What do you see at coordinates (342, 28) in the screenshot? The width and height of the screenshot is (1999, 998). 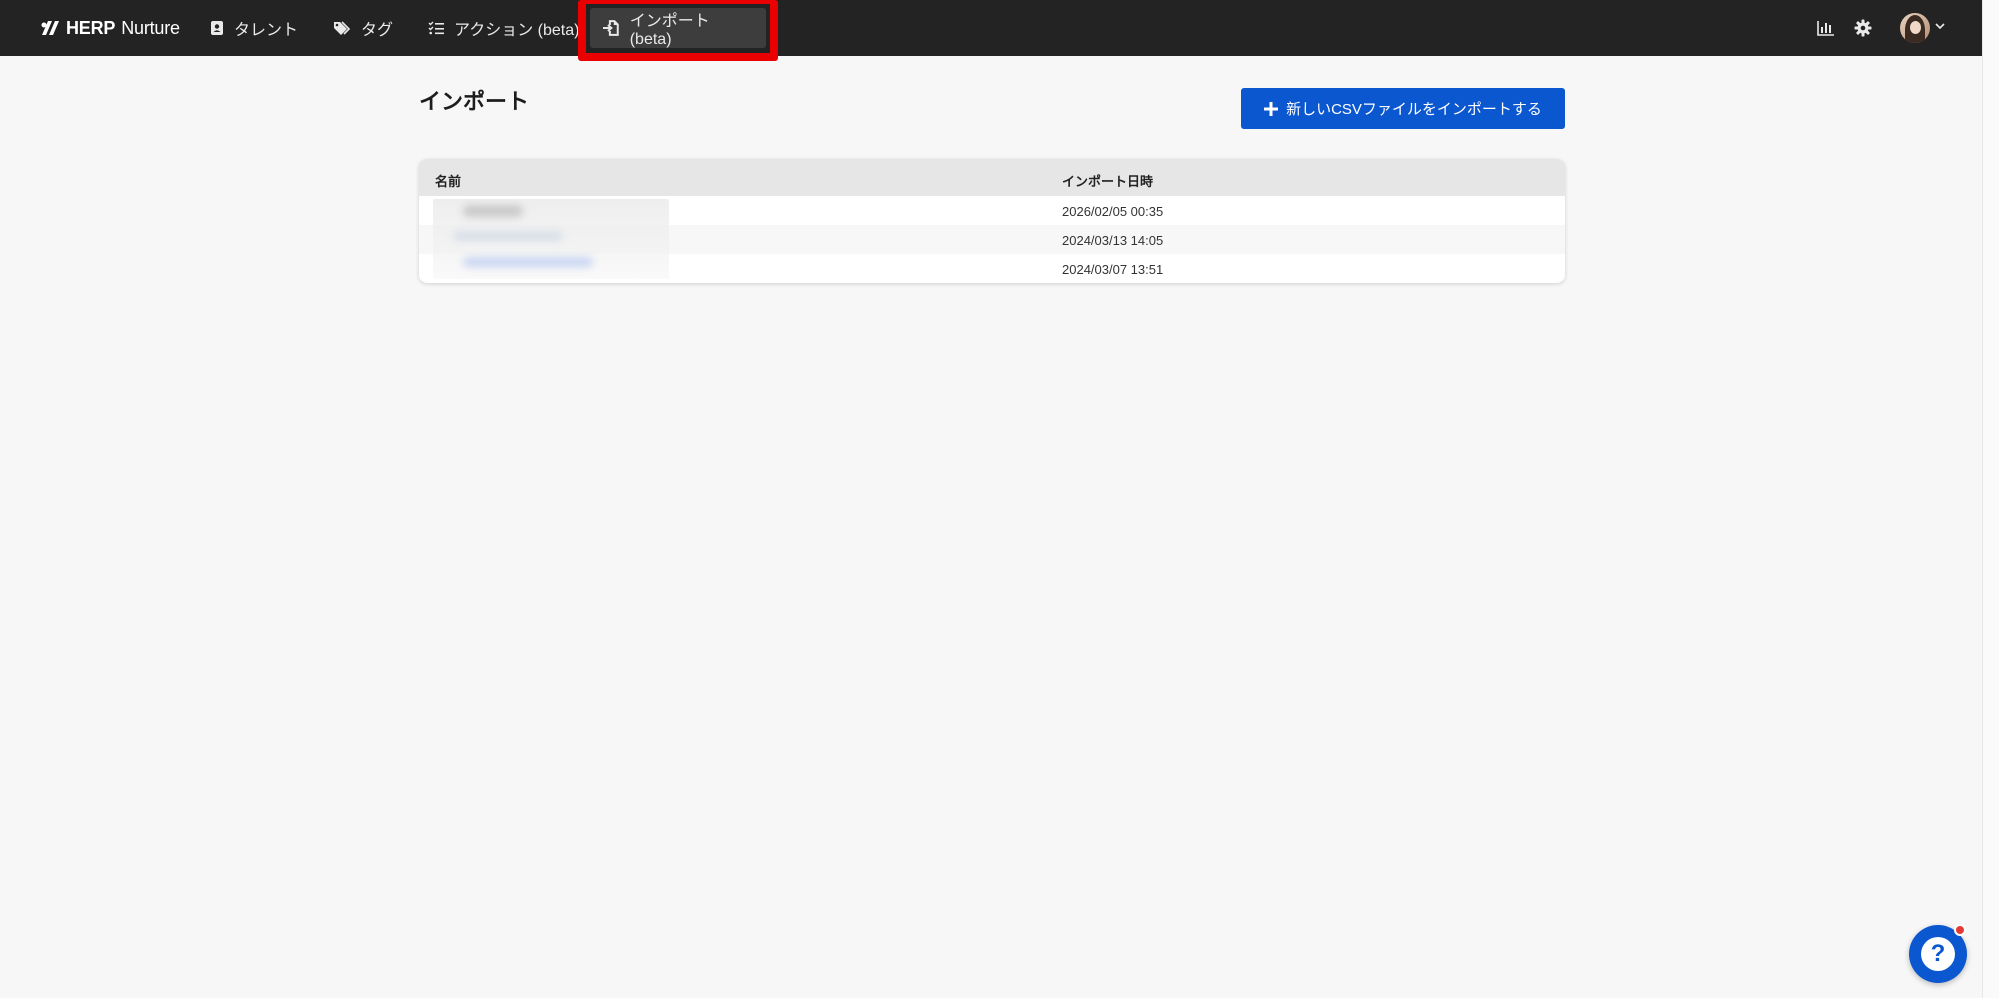 I see `tags-icon` at bounding box center [342, 28].